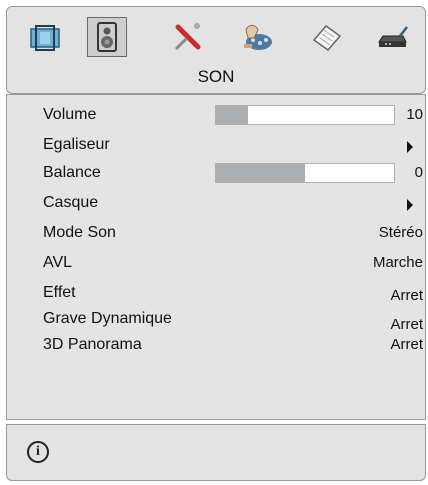 The width and height of the screenshot is (428, 485). Describe the element at coordinates (232, 115) in the screenshot. I see `volume-slider-fill` at that location.